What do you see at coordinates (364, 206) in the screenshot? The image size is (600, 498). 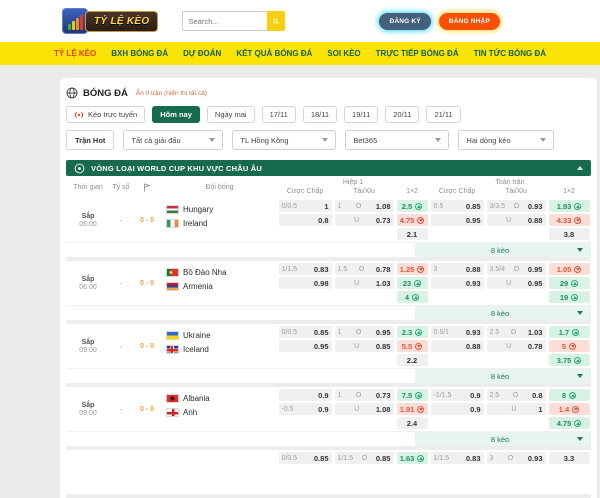 I see `odds-cell: 1 O 1.08` at bounding box center [364, 206].